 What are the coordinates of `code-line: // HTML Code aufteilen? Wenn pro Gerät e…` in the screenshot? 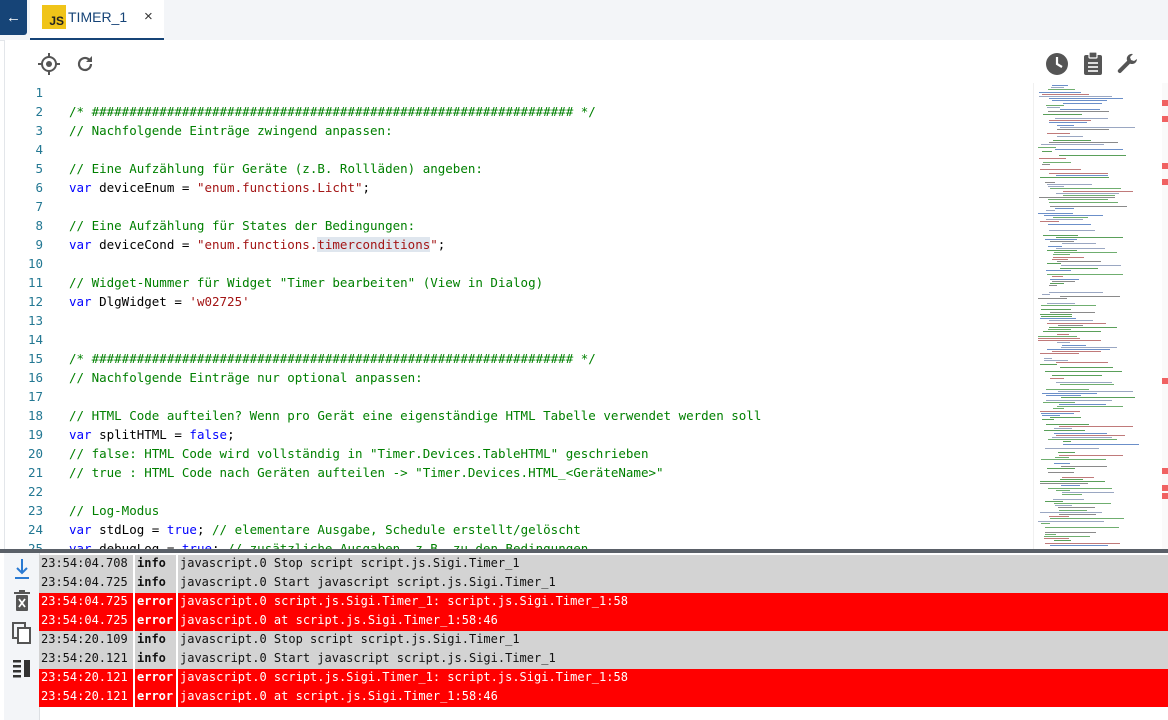 It's located at (551, 415).